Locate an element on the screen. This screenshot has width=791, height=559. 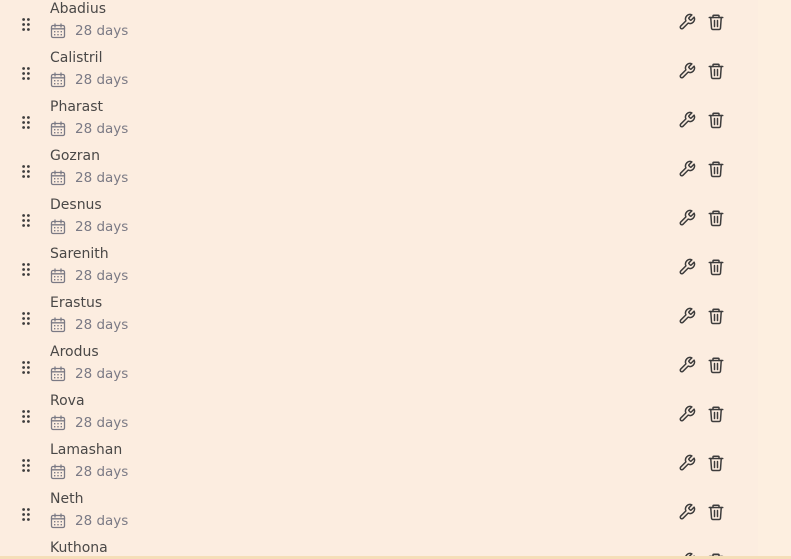
list-item: Erastus 28 days is located at coordinates (379, 315).